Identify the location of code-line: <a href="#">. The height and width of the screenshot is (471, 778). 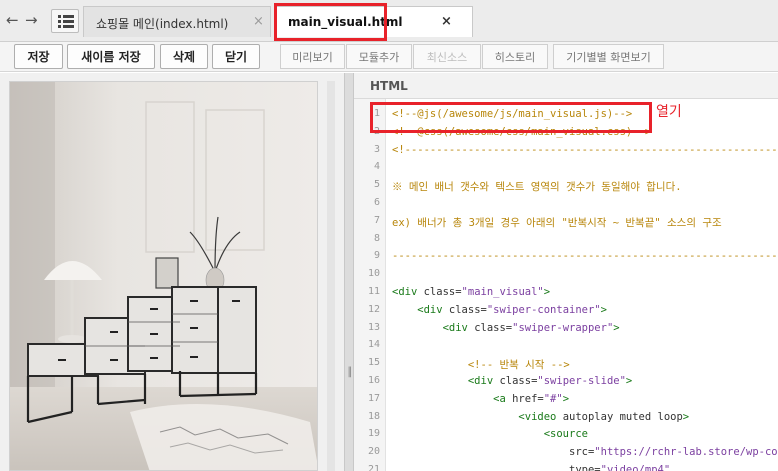
(480, 399).